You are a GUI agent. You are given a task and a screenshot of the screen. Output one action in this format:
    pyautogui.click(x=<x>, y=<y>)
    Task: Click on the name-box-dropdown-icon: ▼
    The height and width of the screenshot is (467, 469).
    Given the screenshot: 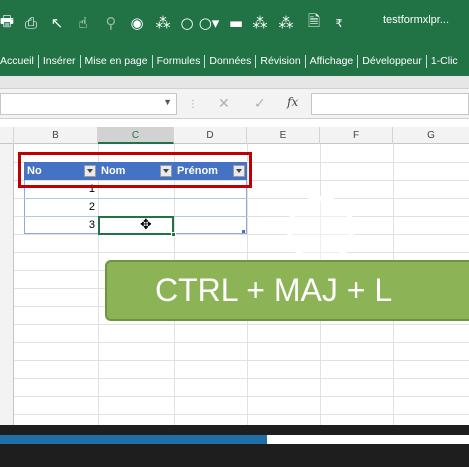 What is the action you would take?
    pyautogui.click(x=167, y=102)
    